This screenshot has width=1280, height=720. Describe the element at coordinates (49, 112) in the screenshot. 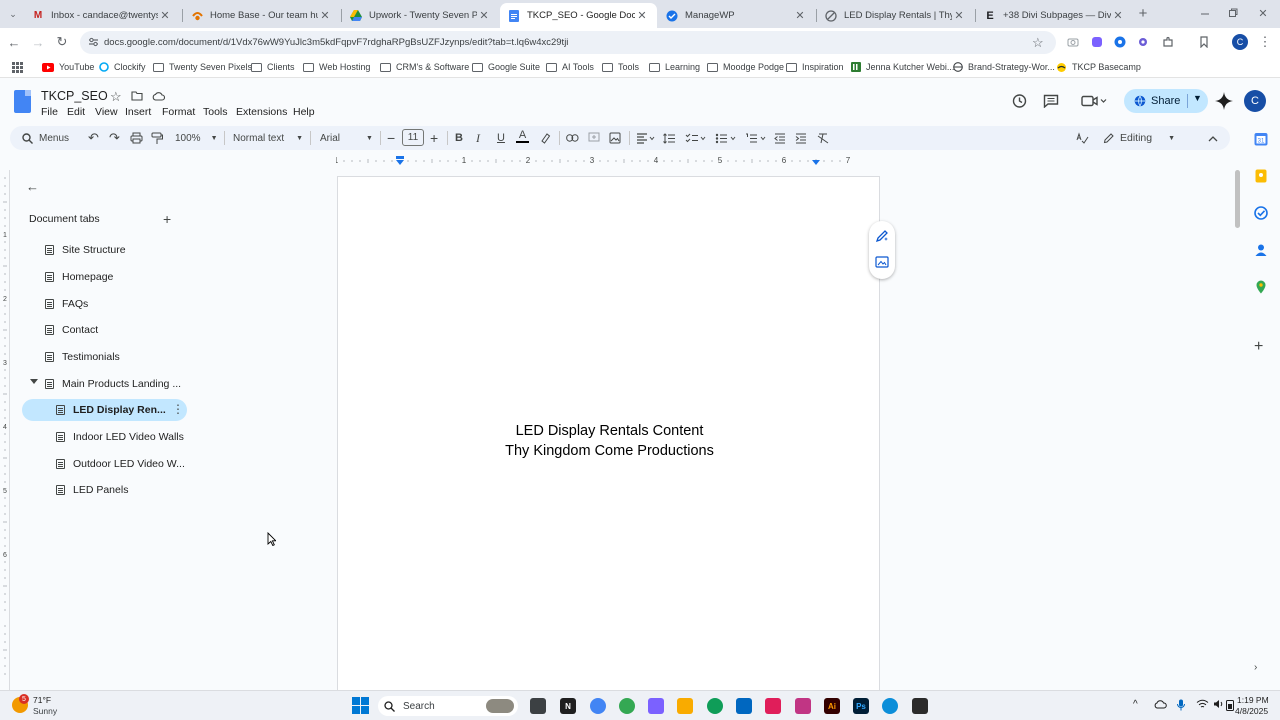

I see `menu-file: File` at that location.